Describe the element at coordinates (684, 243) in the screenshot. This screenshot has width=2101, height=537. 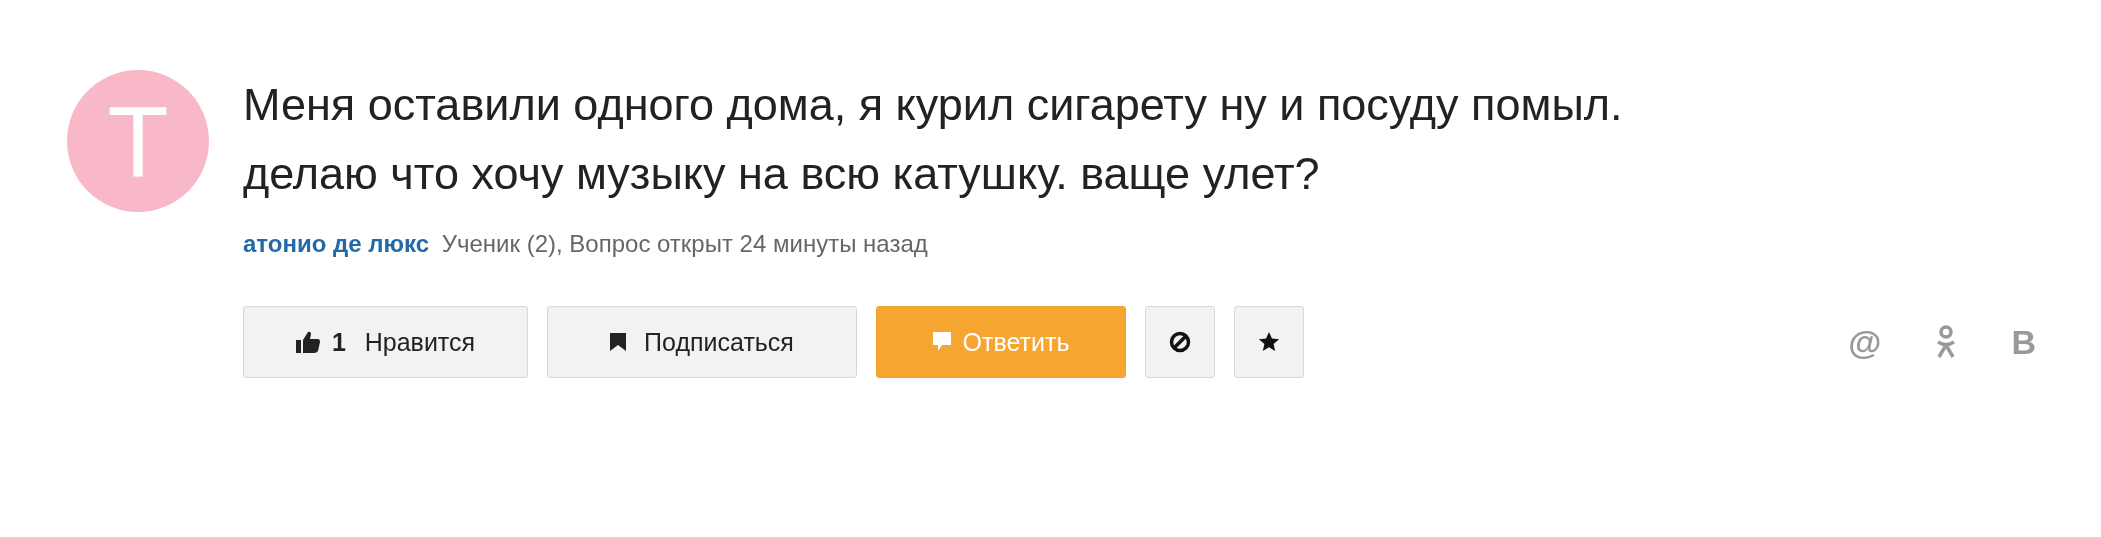
I see `question-details: Ученик (2), Вопрос открыт 24 минуты назад` at that location.